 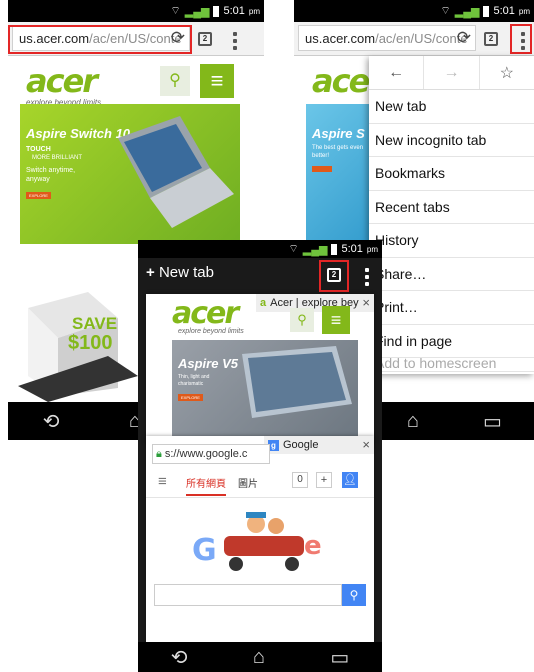 What do you see at coordinates (354, 595) in the screenshot?
I see `google-search-button: ⚲` at bounding box center [354, 595].